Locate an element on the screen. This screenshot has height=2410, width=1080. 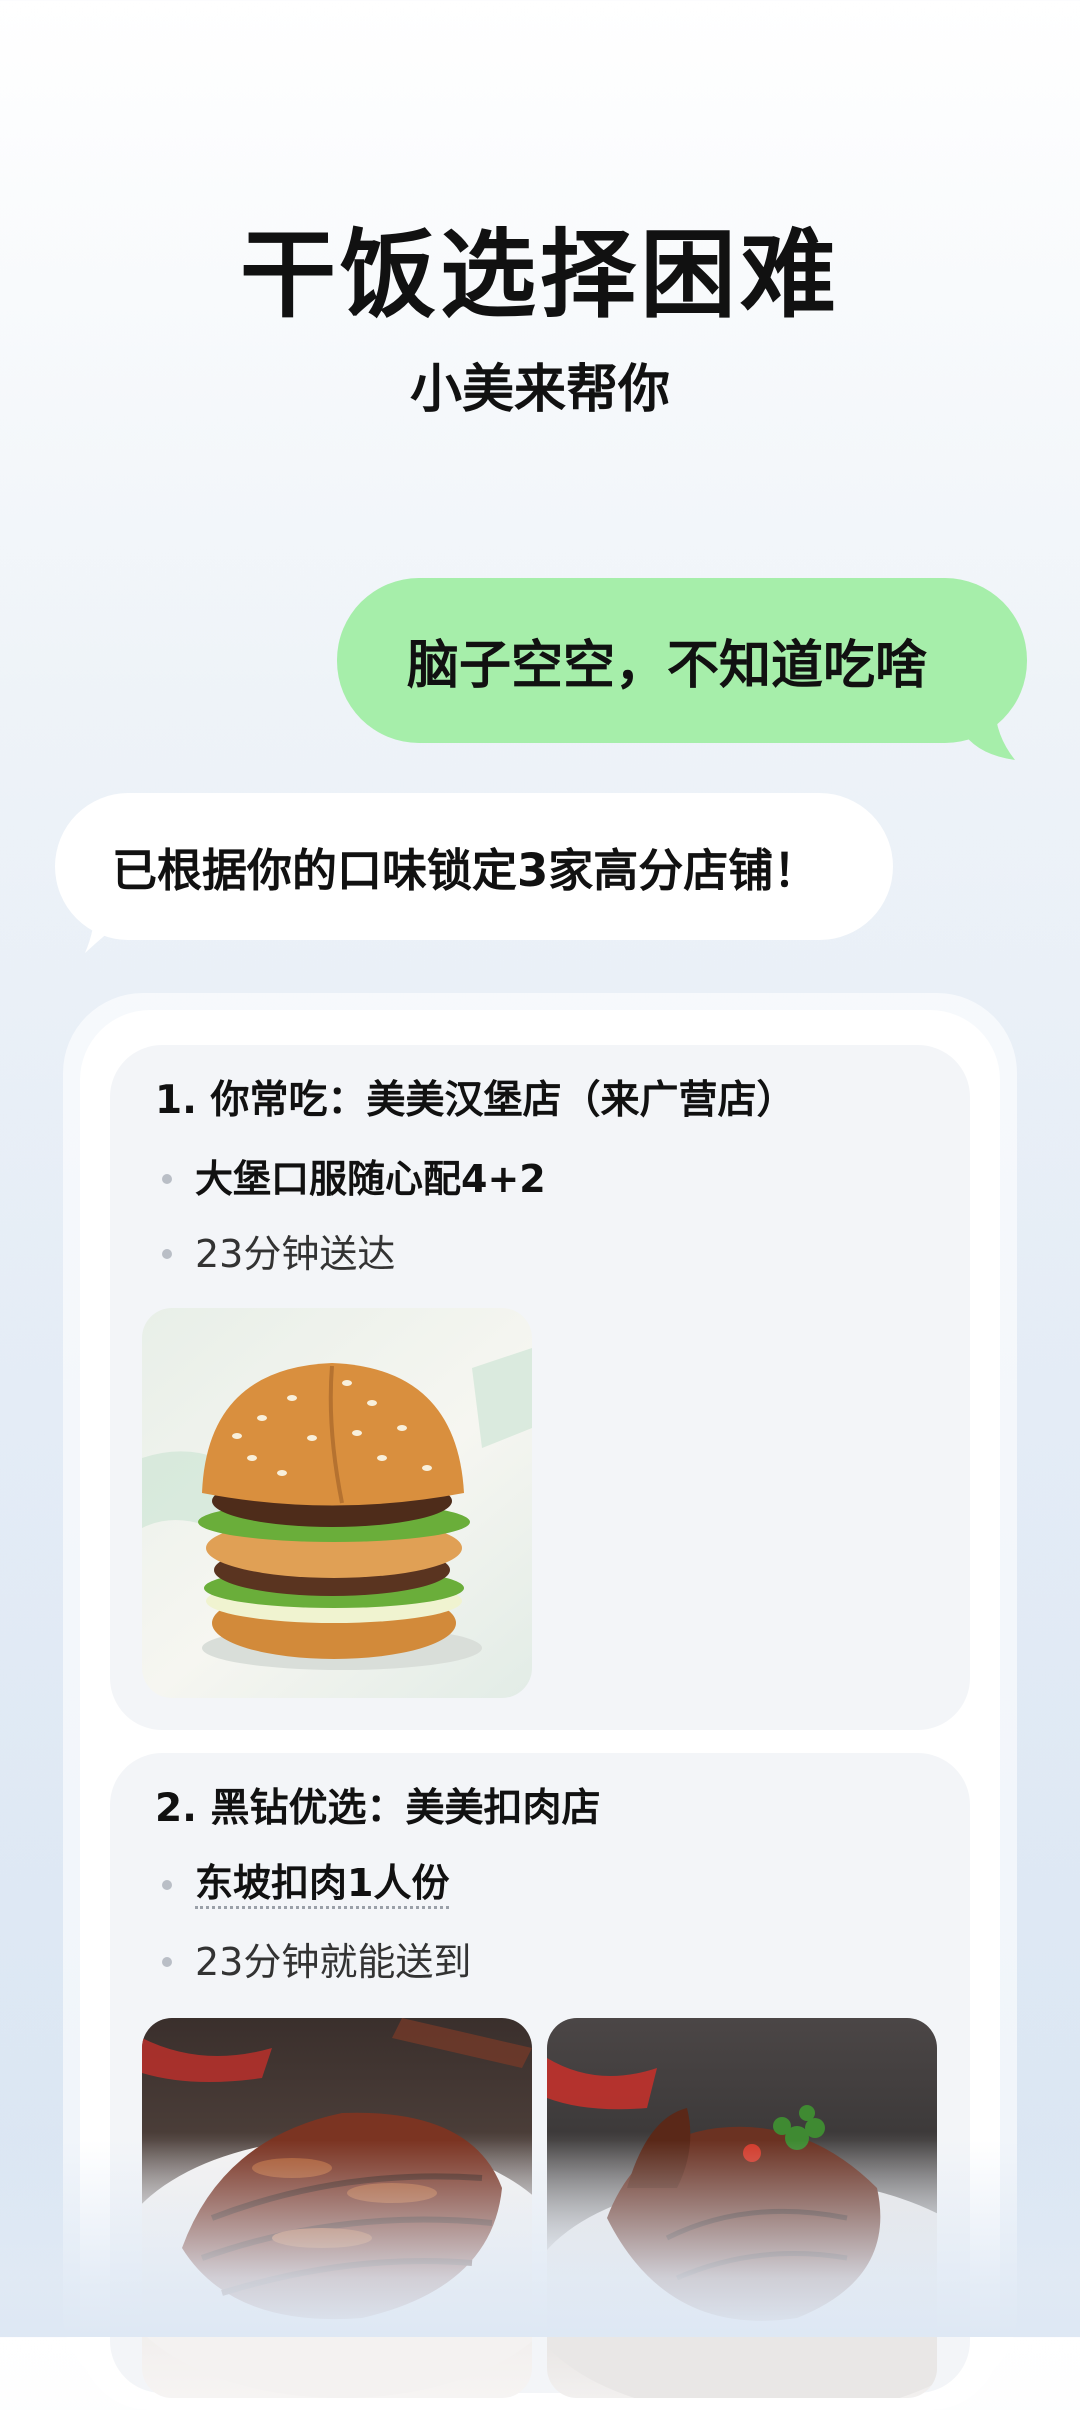
user-bubble-tail-icon is located at coordinates (985, 732).